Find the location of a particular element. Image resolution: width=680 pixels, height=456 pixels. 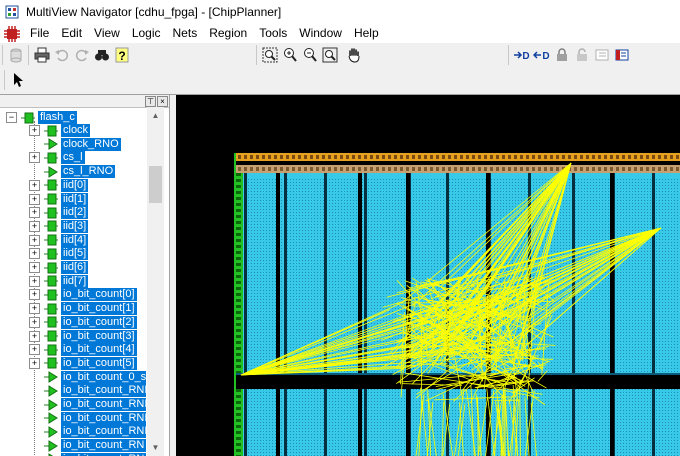

pin-panel-button: ⊤ is located at coordinates (150, 101).